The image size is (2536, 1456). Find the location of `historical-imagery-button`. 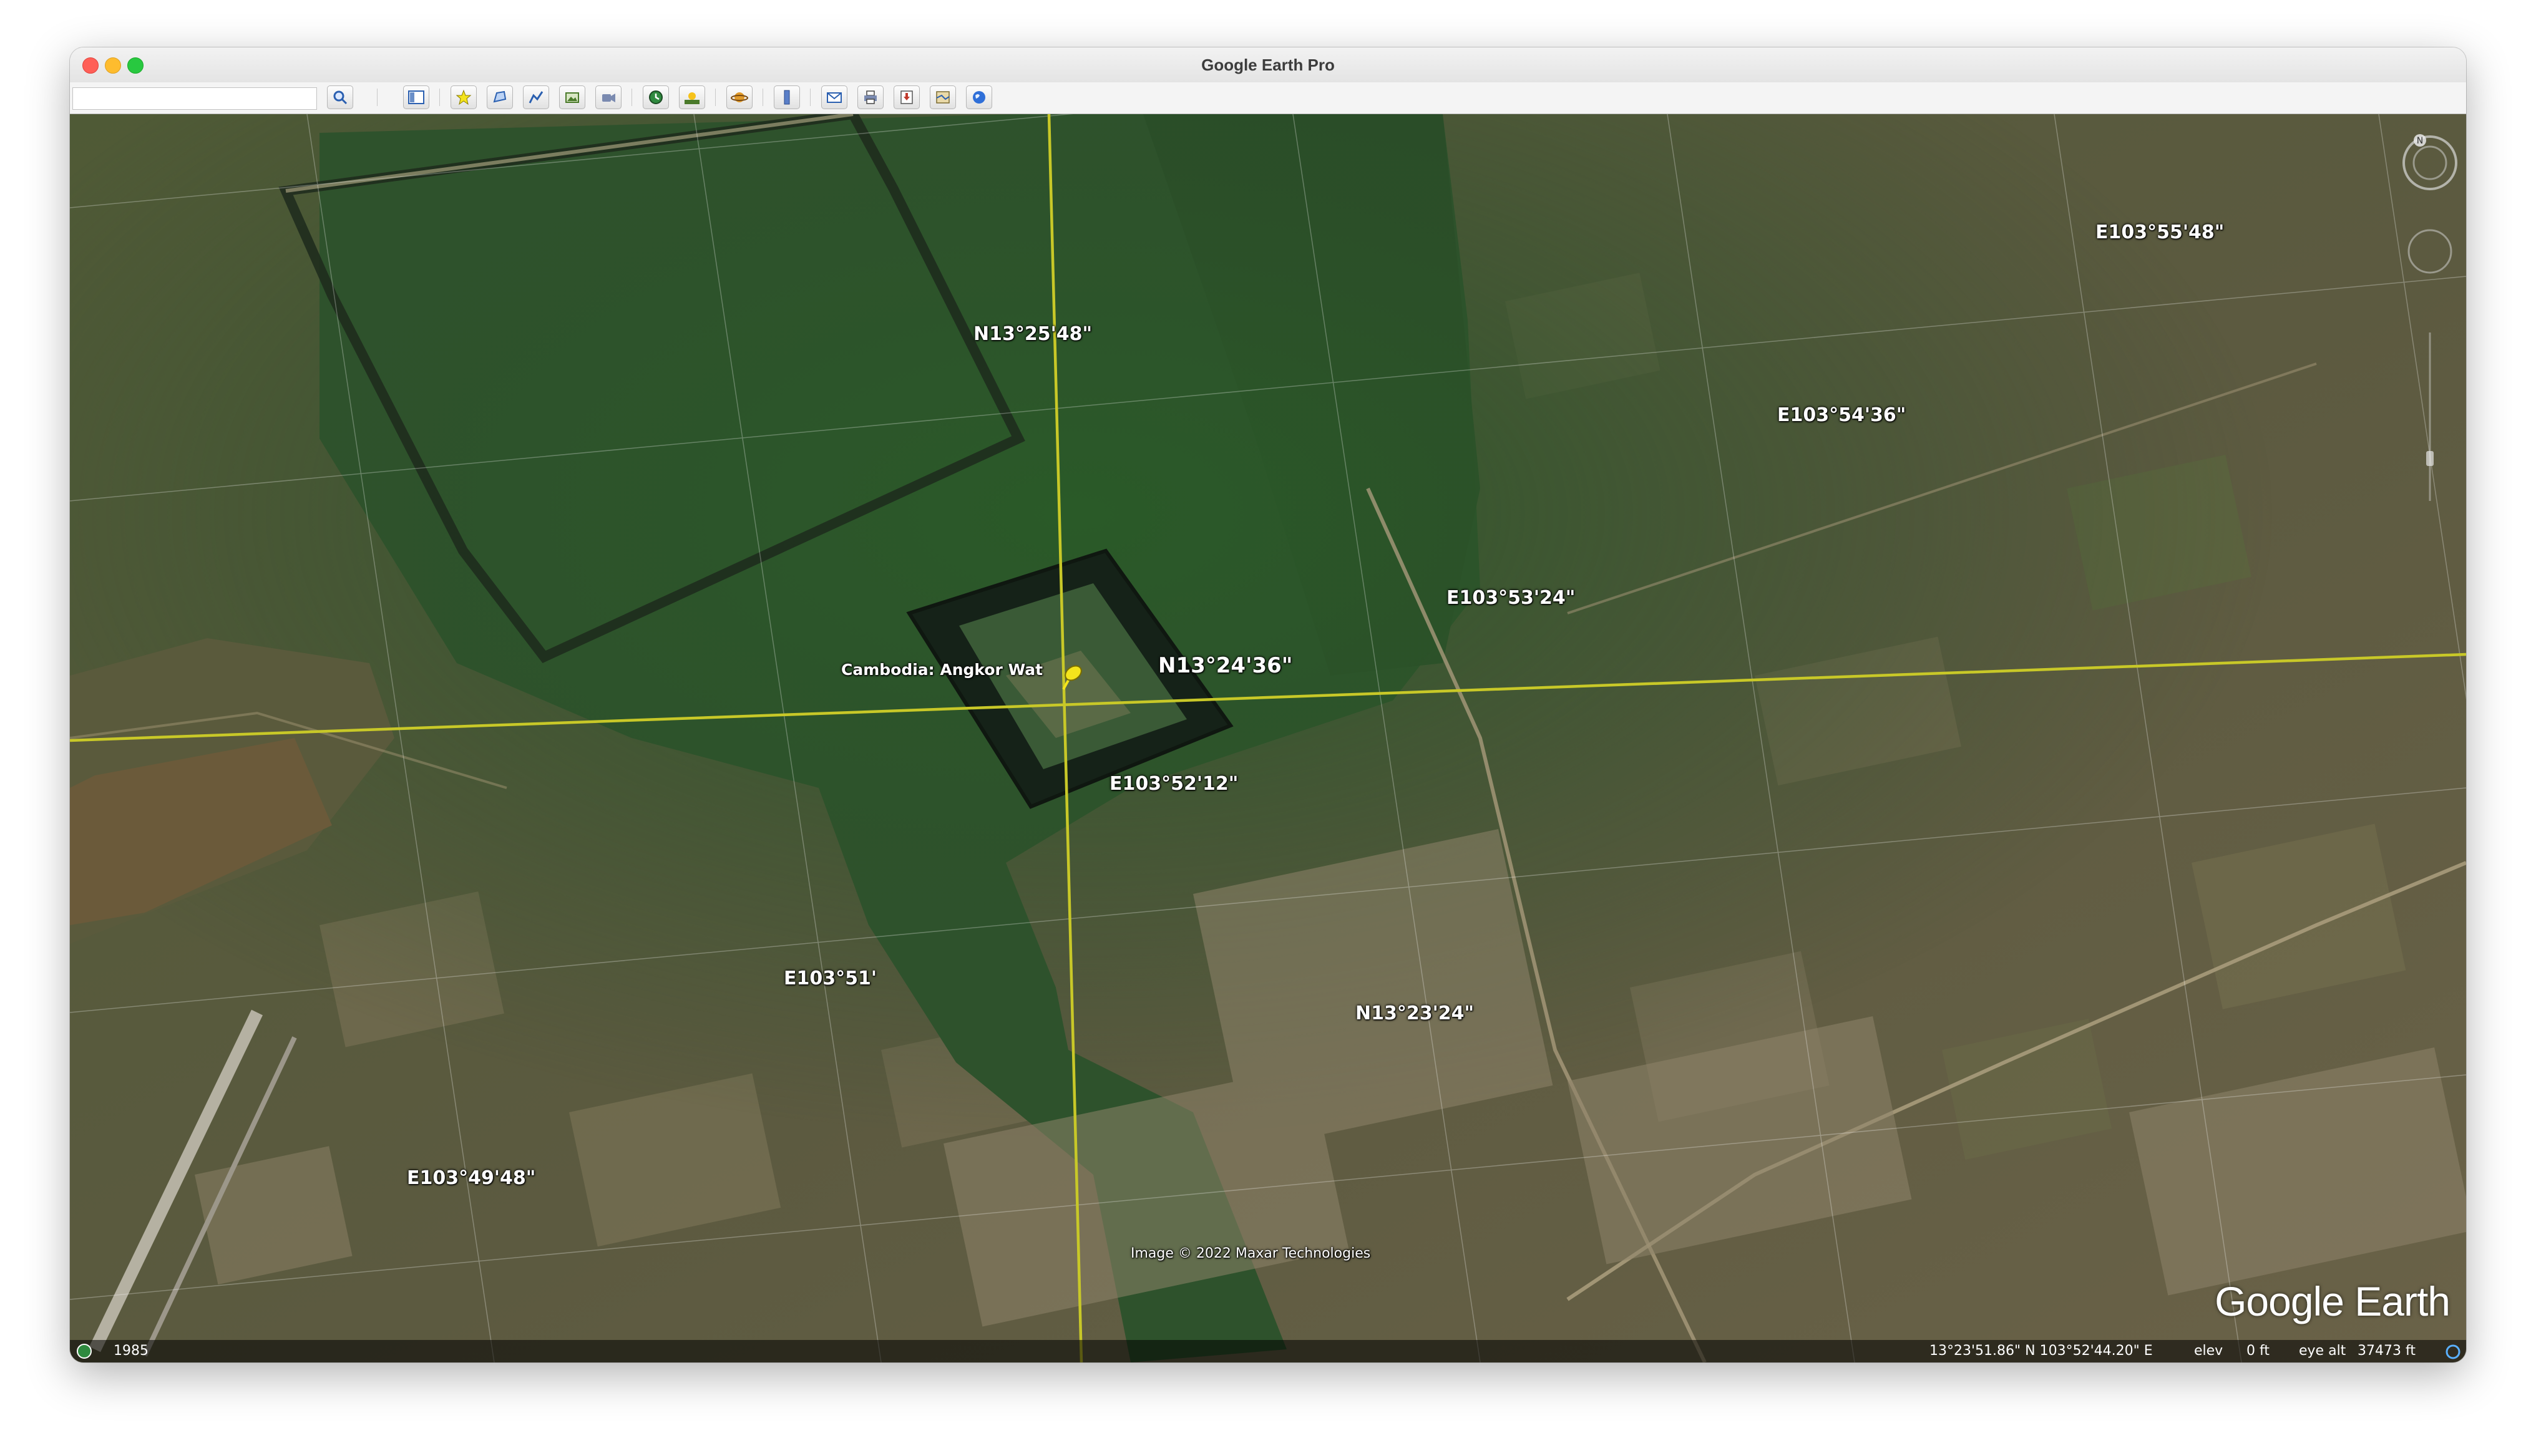

historical-imagery-button is located at coordinates (656, 97).